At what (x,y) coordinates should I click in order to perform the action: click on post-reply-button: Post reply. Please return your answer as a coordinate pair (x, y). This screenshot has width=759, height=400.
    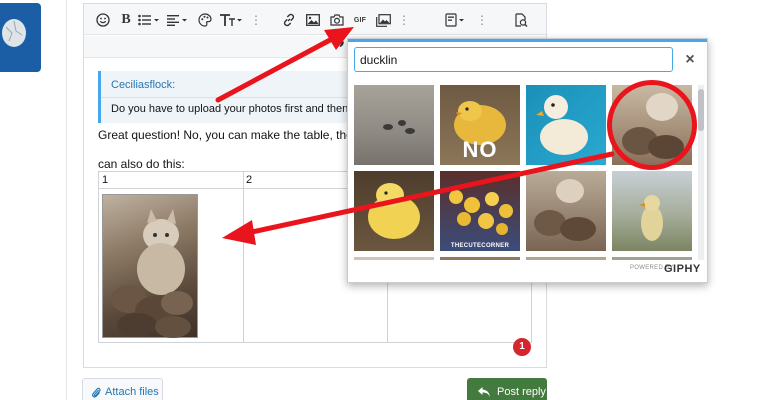
    Looking at the image, I should click on (507, 389).